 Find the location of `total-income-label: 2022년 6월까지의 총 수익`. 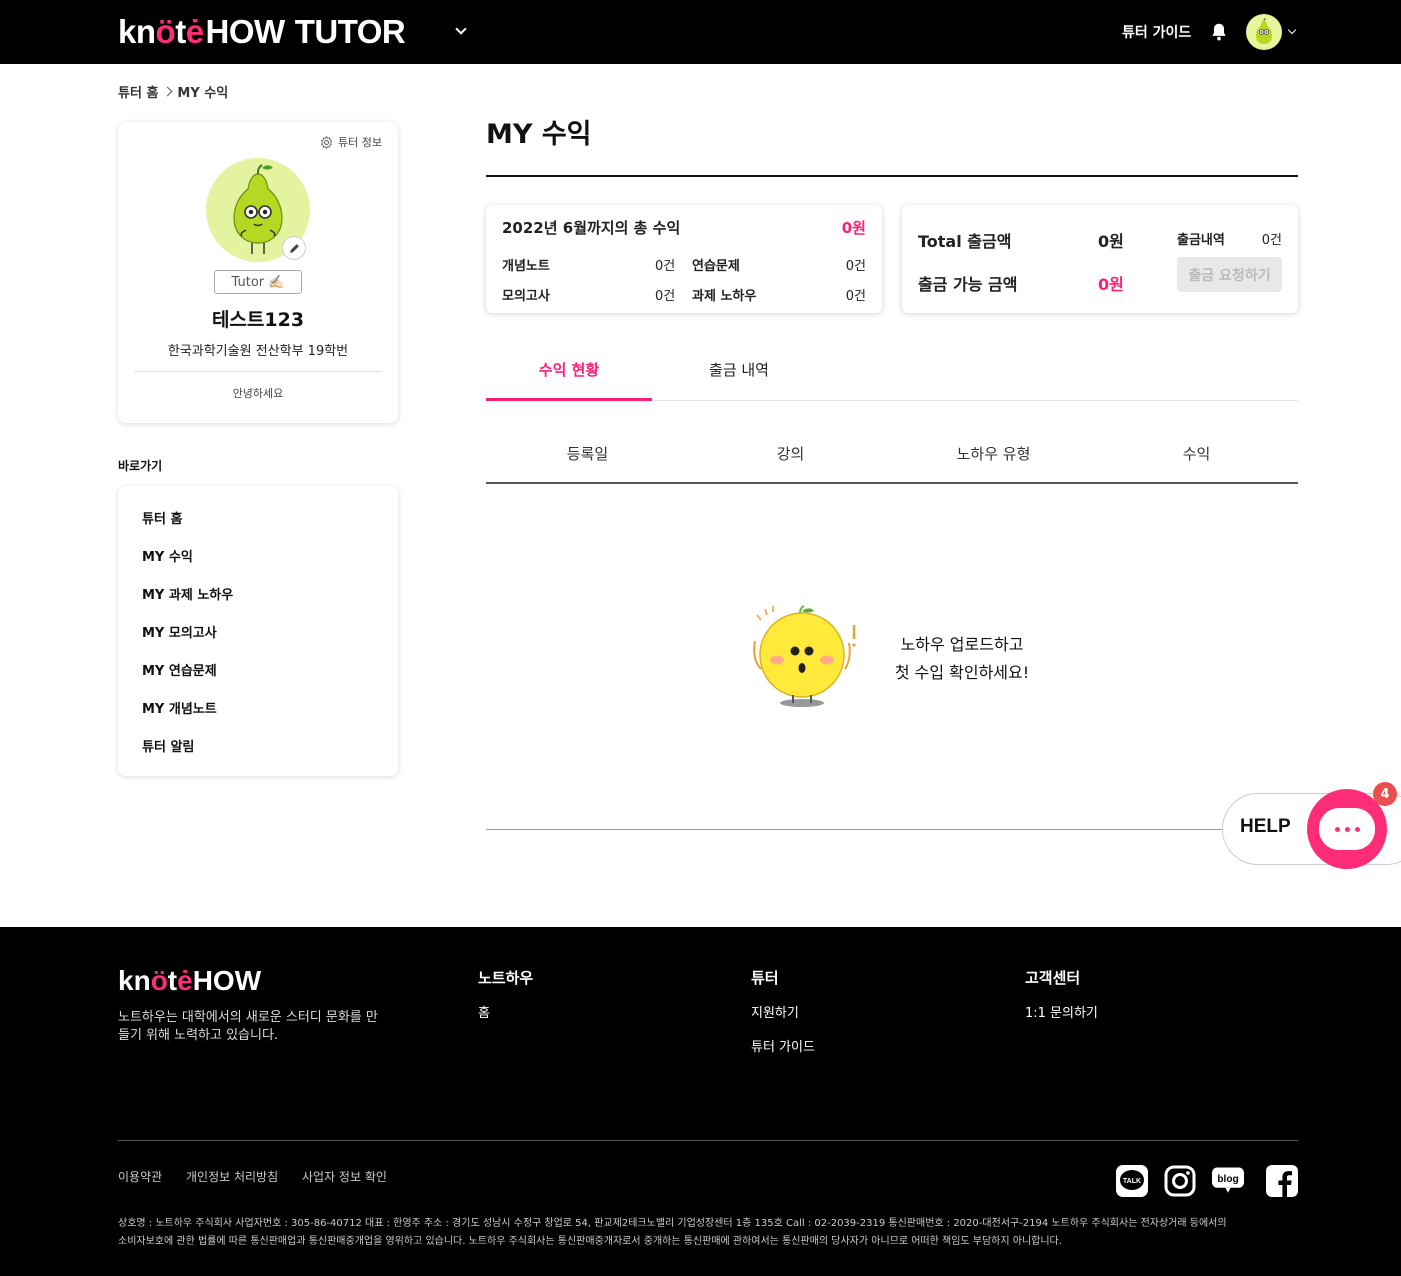

total-income-label: 2022년 6월까지의 총 수익 is located at coordinates (591, 228).